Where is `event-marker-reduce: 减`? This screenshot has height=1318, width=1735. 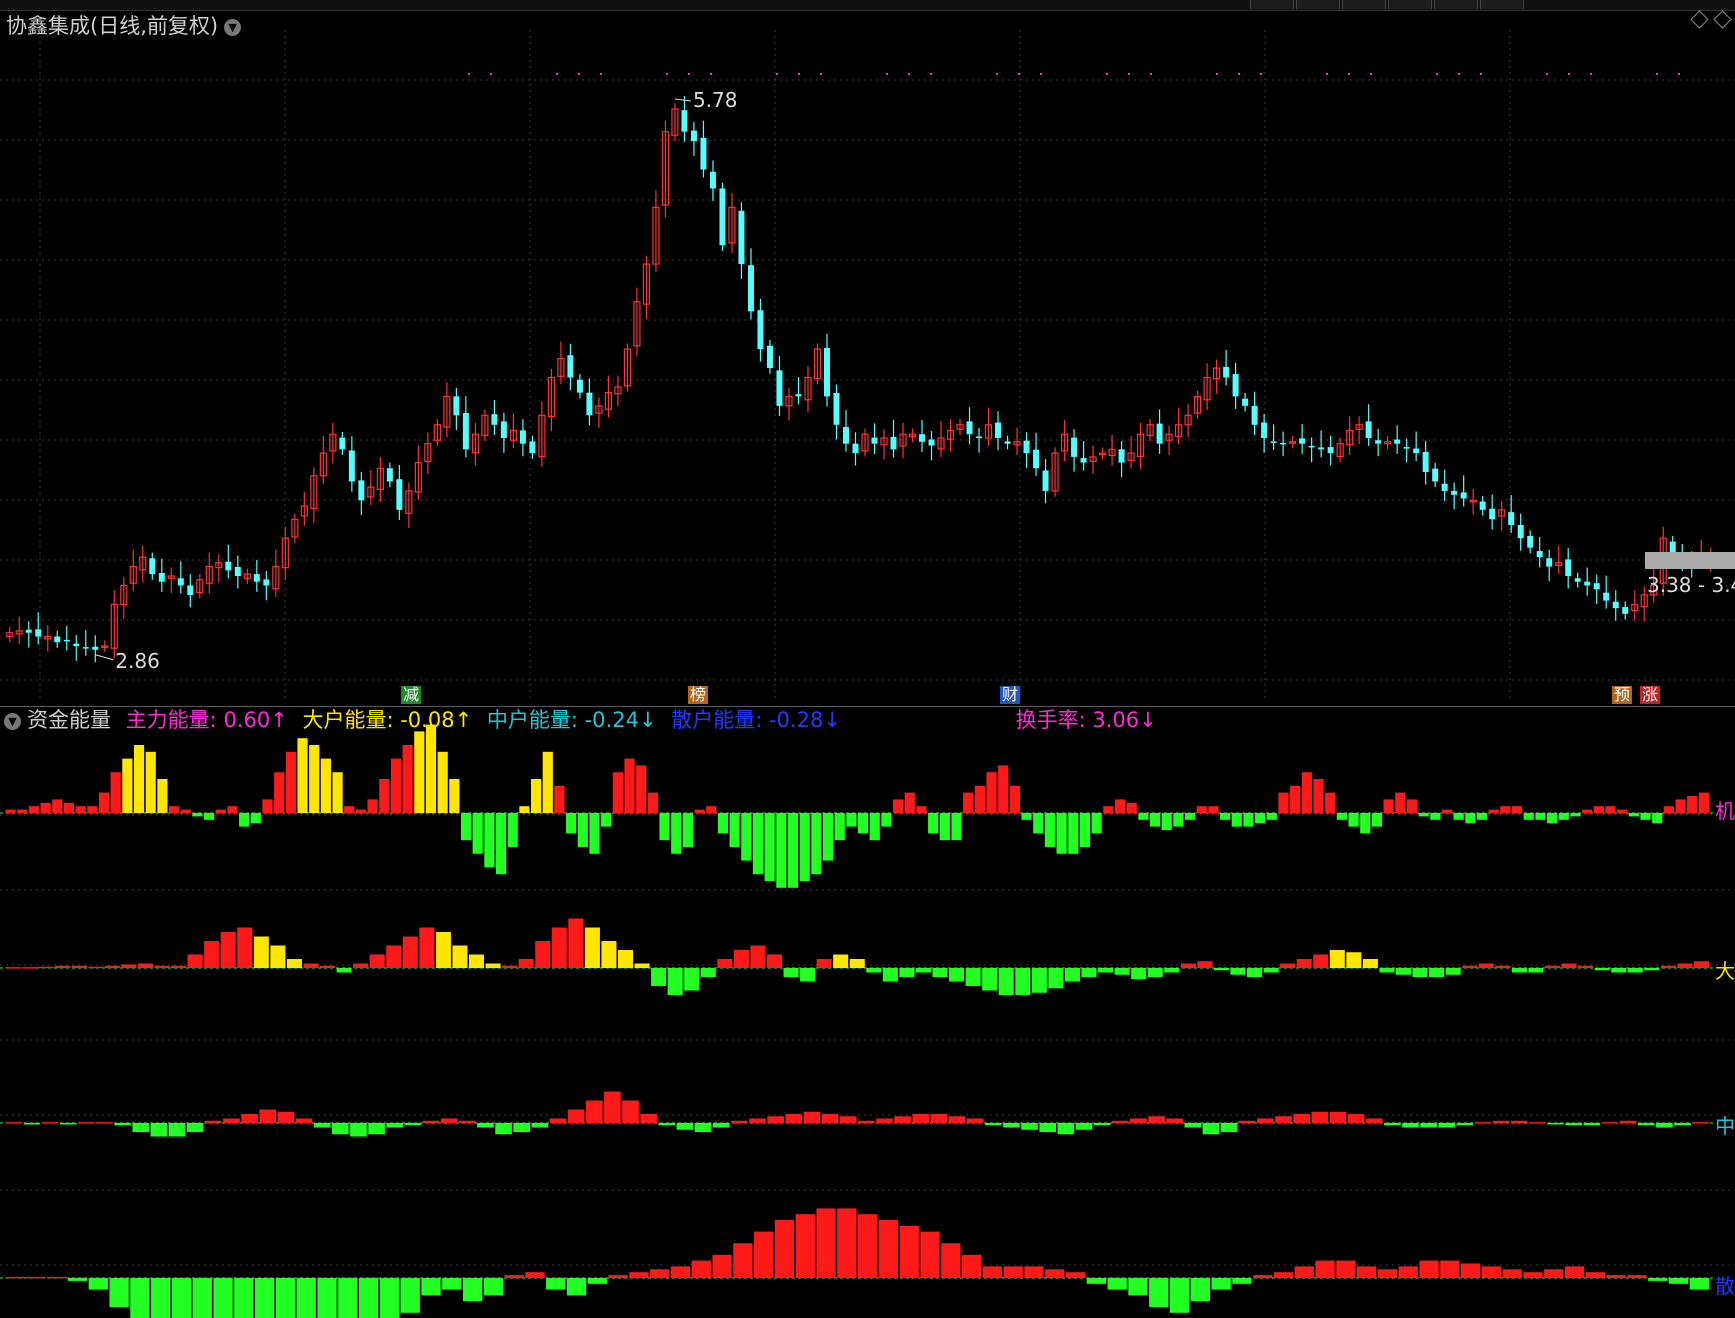 event-marker-reduce: 减 is located at coordinates (411, 695).